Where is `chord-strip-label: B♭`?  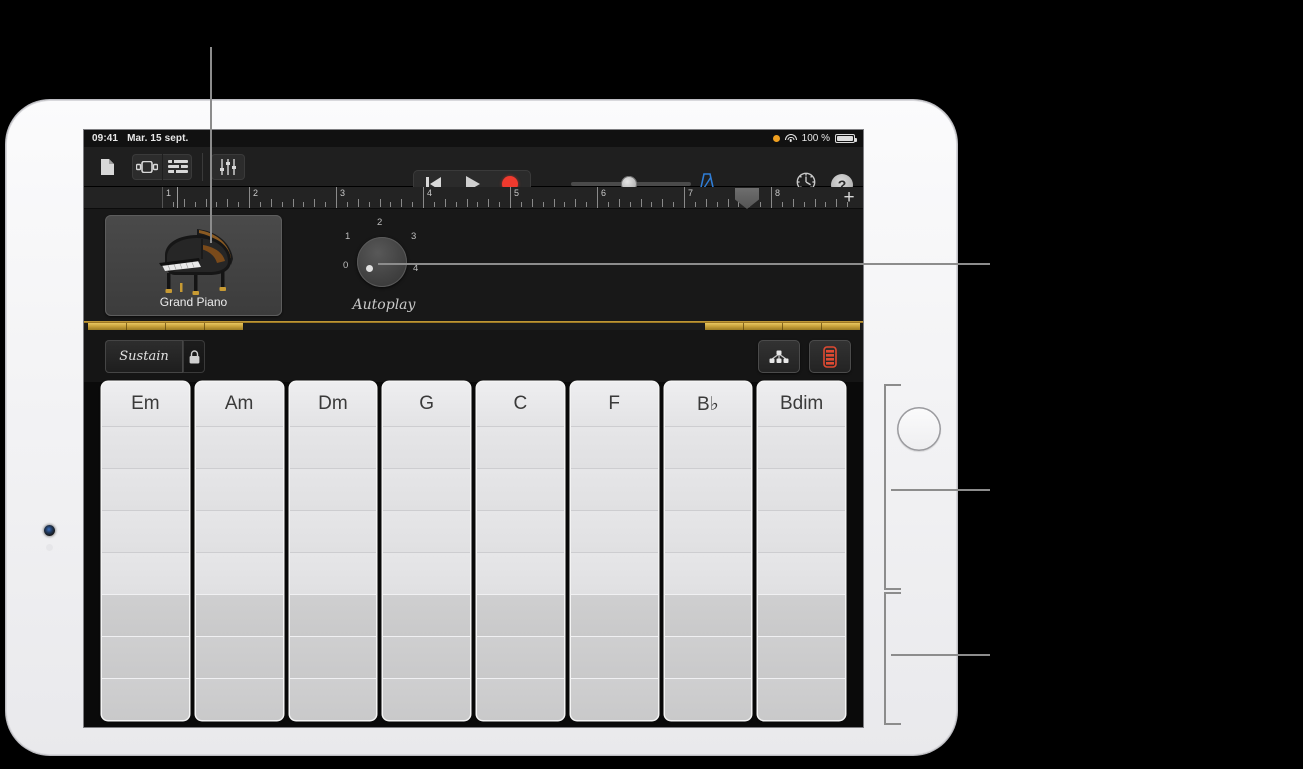 chord-strip-label: B♭ is located at coordinates (708, 404).